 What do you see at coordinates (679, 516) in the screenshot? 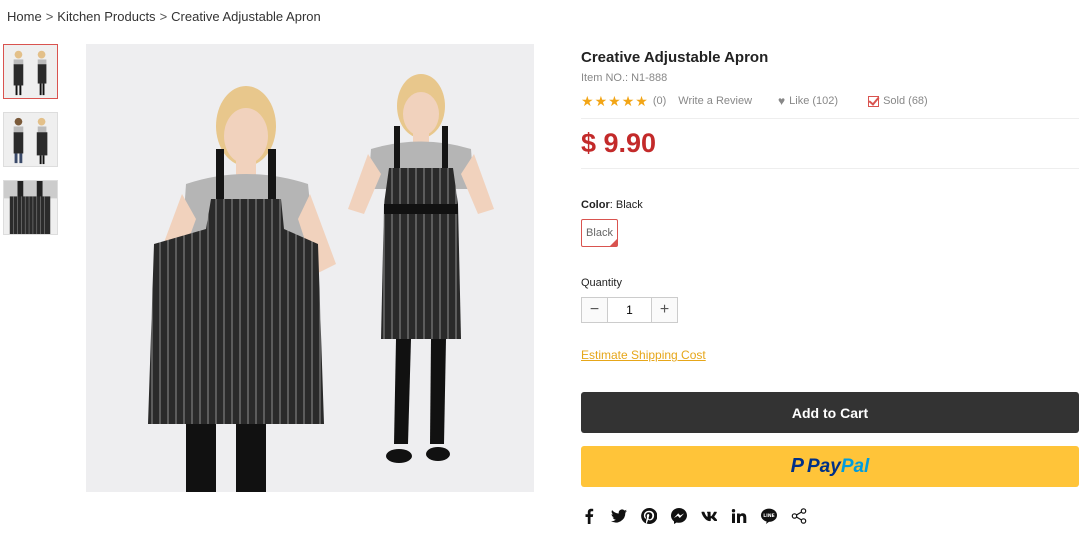
I see `messenger-icon` at bounding box center [679, 516].